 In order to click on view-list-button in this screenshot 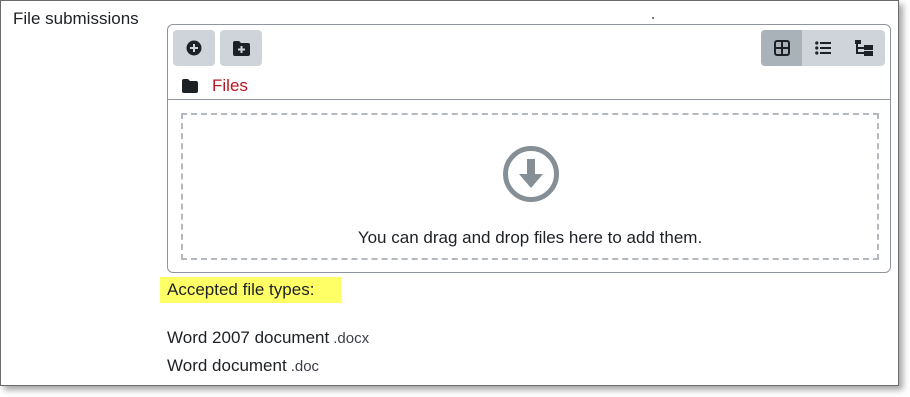, I will do `click(822, 48)`.